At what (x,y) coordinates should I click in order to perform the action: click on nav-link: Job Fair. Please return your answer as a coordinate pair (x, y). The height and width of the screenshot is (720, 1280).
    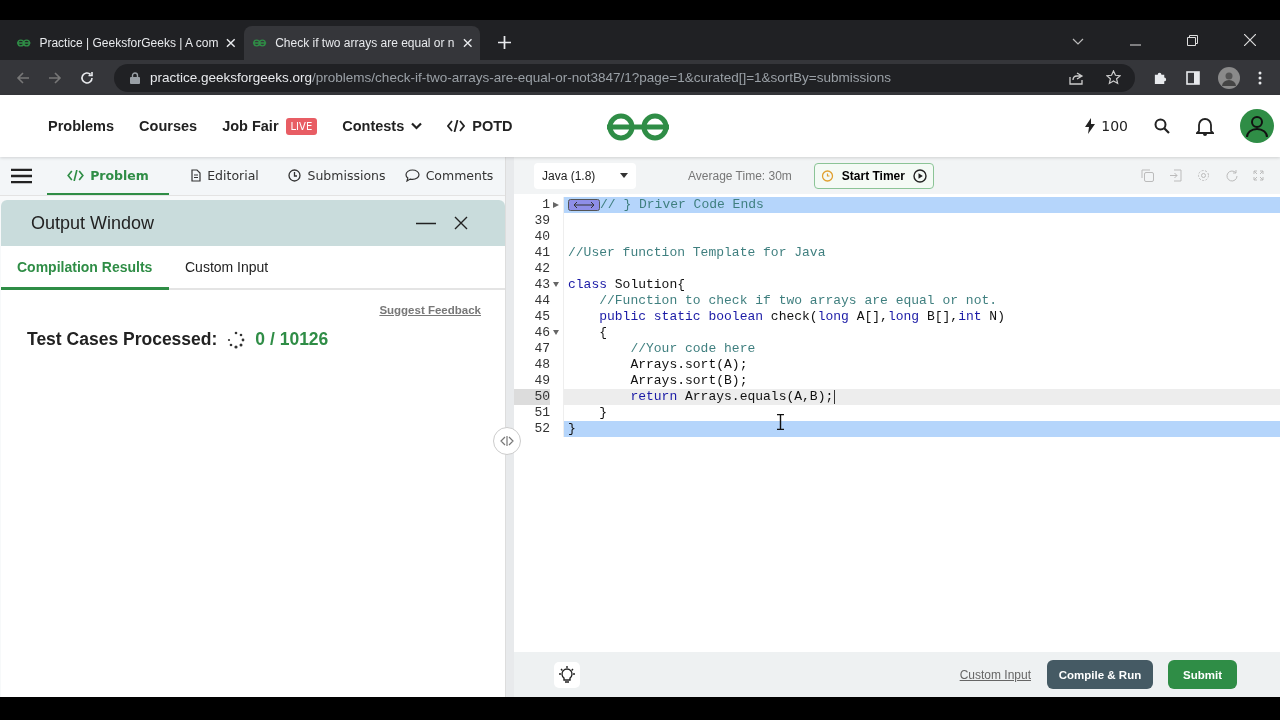
    Looking at the image, I should click on (250, 126).